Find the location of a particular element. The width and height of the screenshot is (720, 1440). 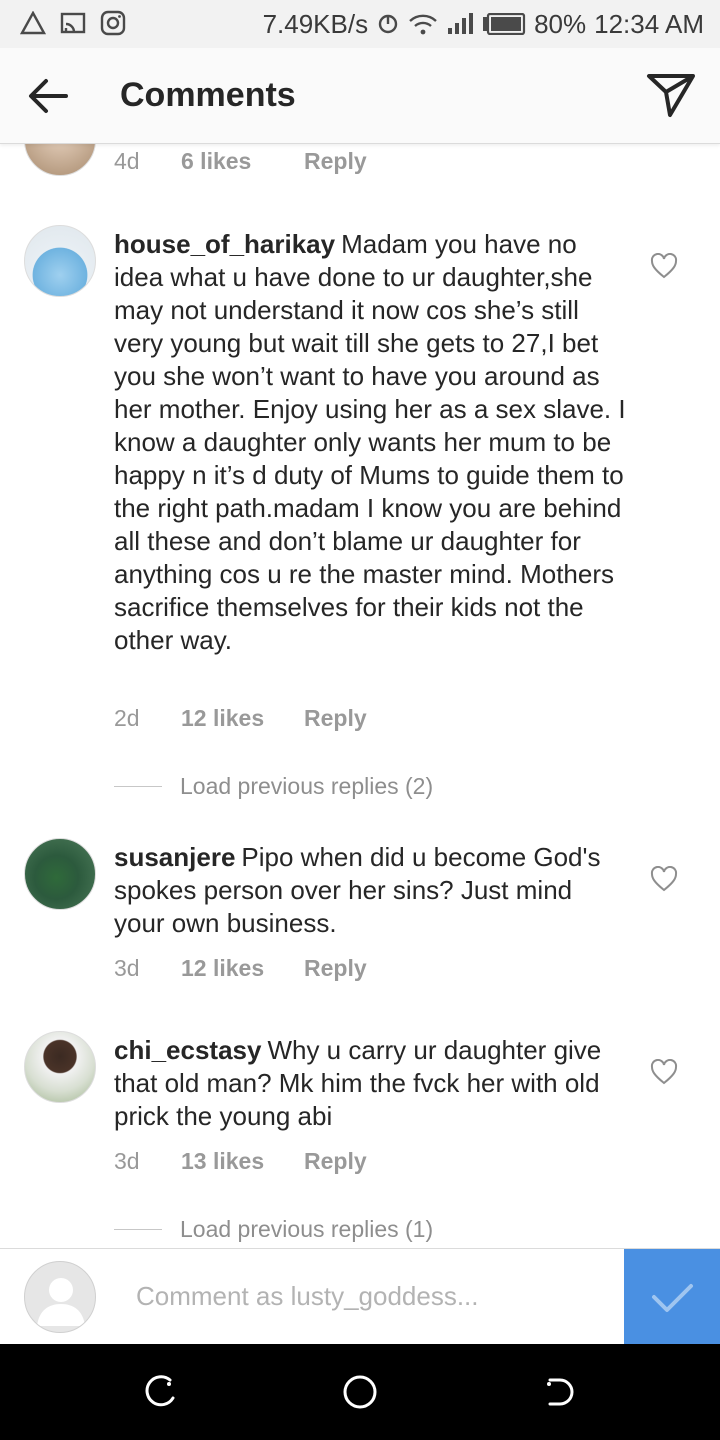

instagram-icon is located at coordinates (113, 23).